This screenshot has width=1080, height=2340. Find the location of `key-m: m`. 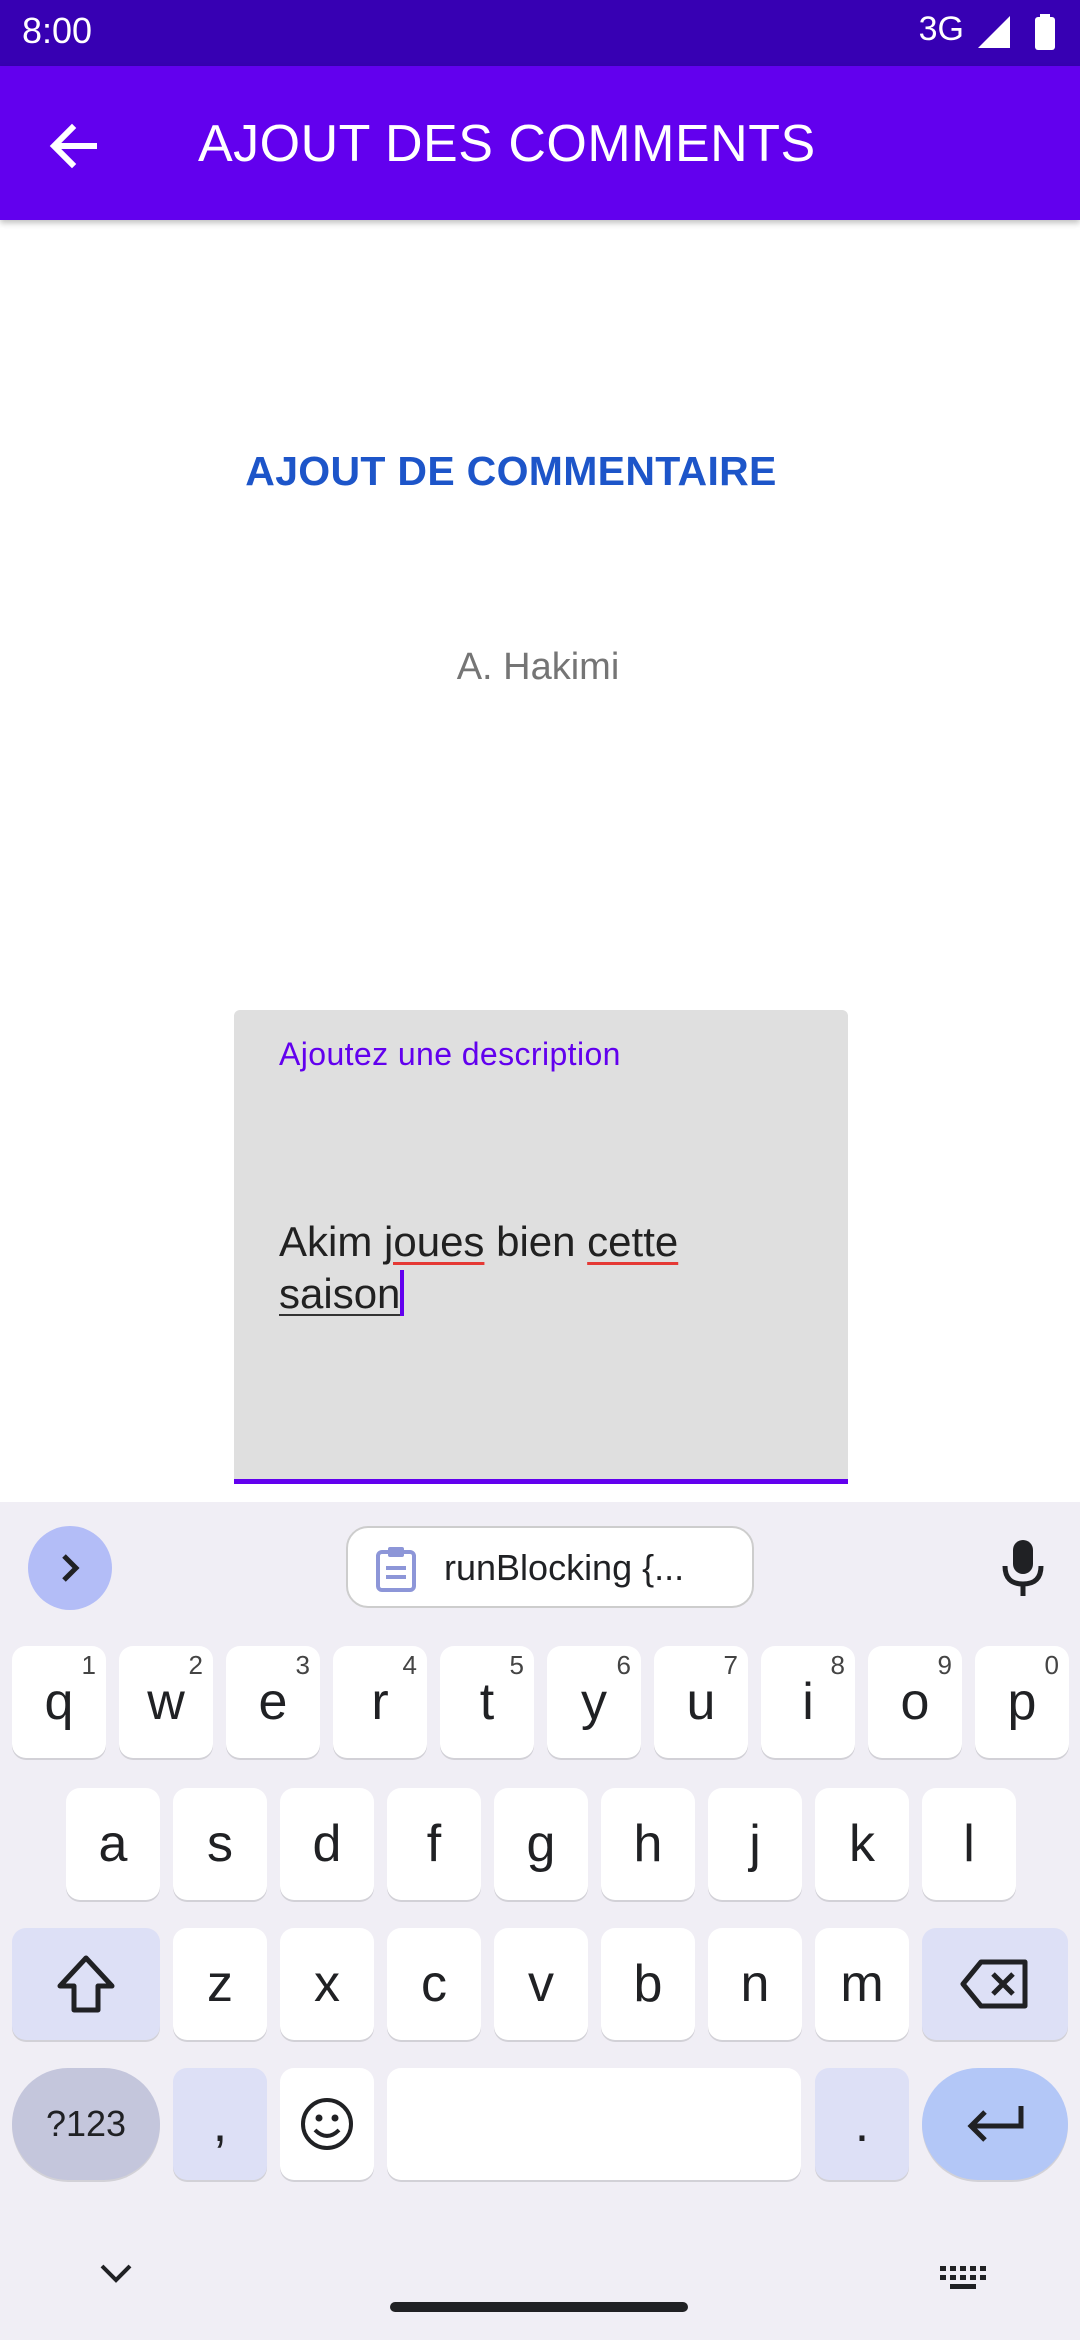

key-m: m is located at coordinates (862, 1984).